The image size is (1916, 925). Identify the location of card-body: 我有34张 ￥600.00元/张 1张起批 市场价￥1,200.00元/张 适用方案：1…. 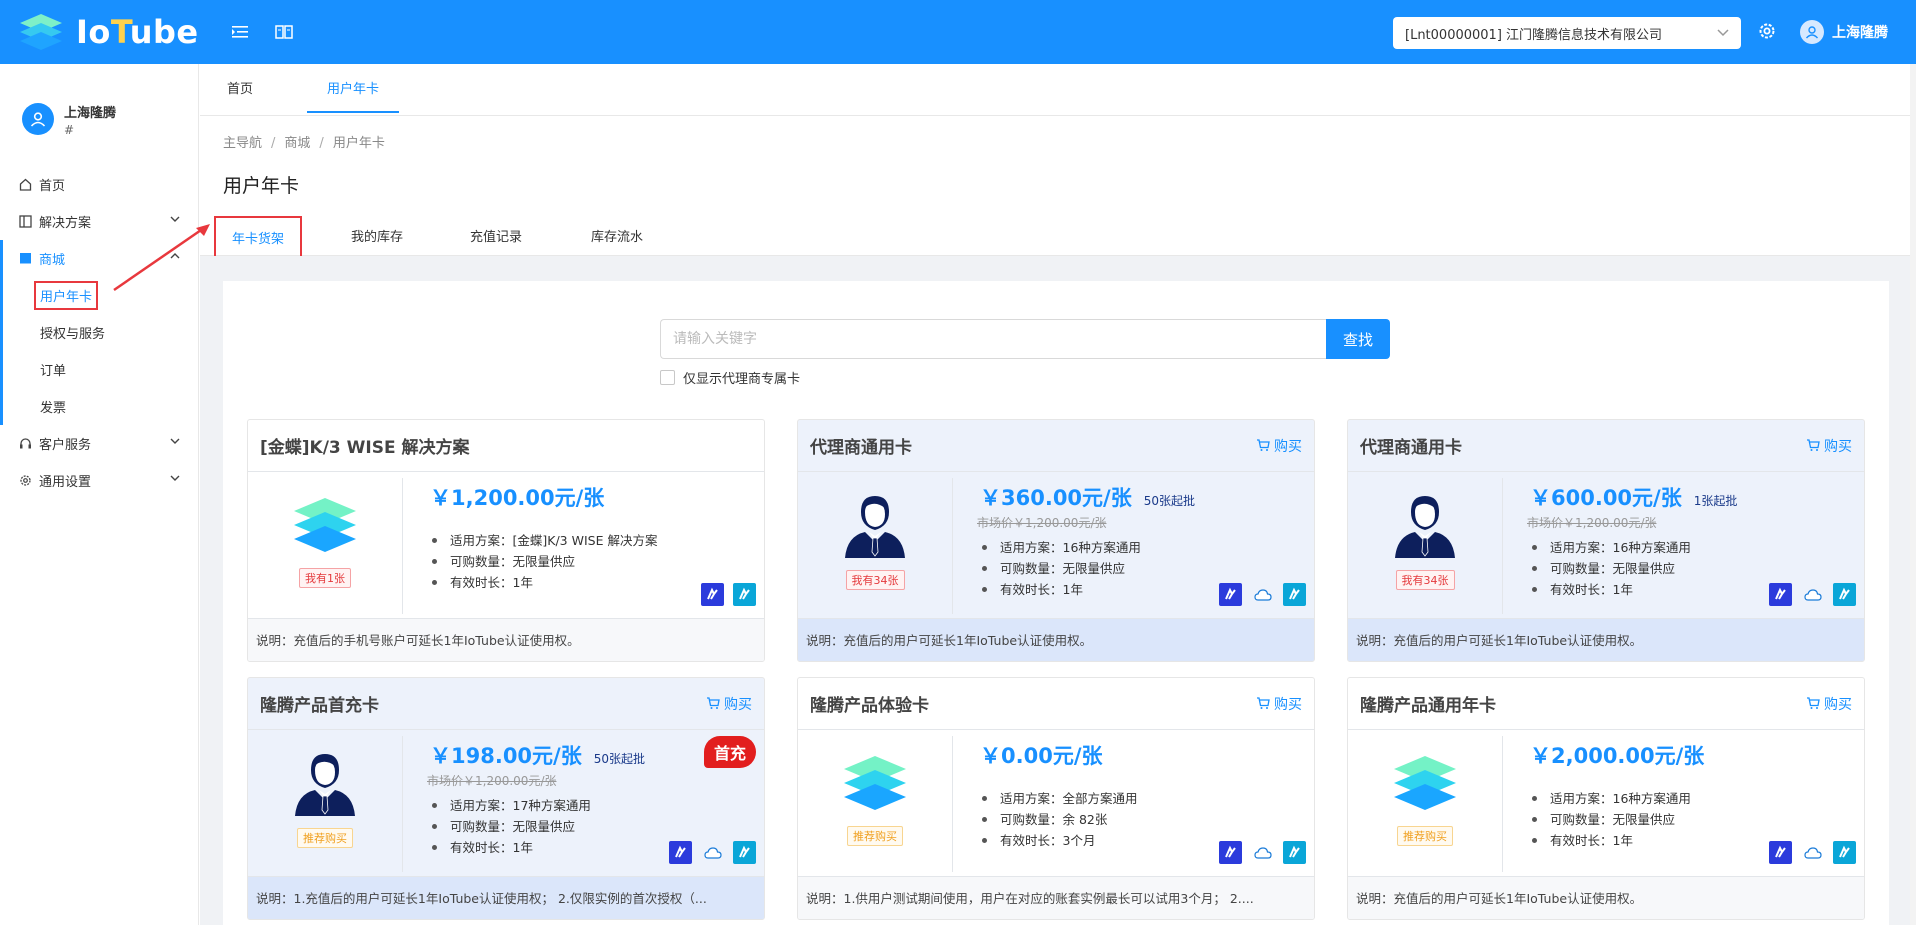
(1606, 545).